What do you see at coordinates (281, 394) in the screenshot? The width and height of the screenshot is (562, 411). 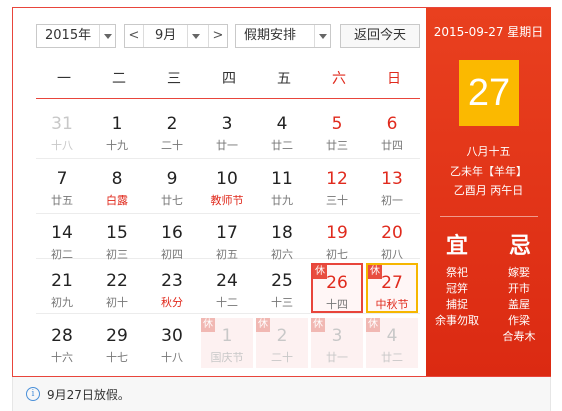 I see `info-bar: i 9月27日放假。` at bounding box center [281, 394].